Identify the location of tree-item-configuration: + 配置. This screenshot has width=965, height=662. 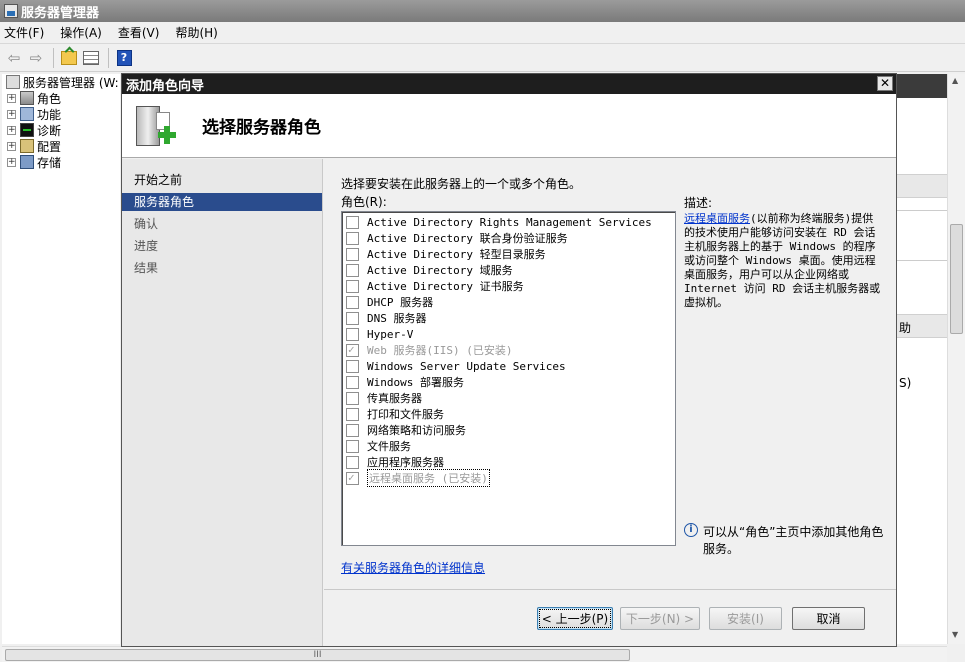
(61, 146).